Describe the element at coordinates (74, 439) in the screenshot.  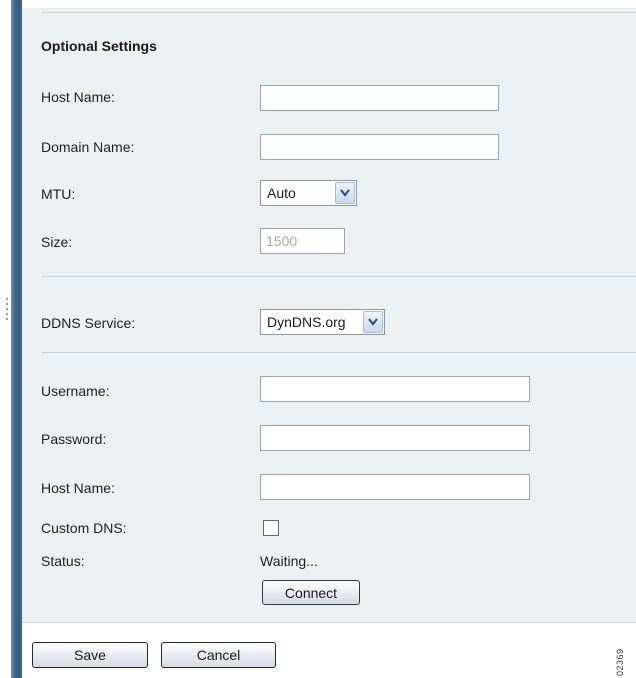
I see `password-label: Password:` at that location.